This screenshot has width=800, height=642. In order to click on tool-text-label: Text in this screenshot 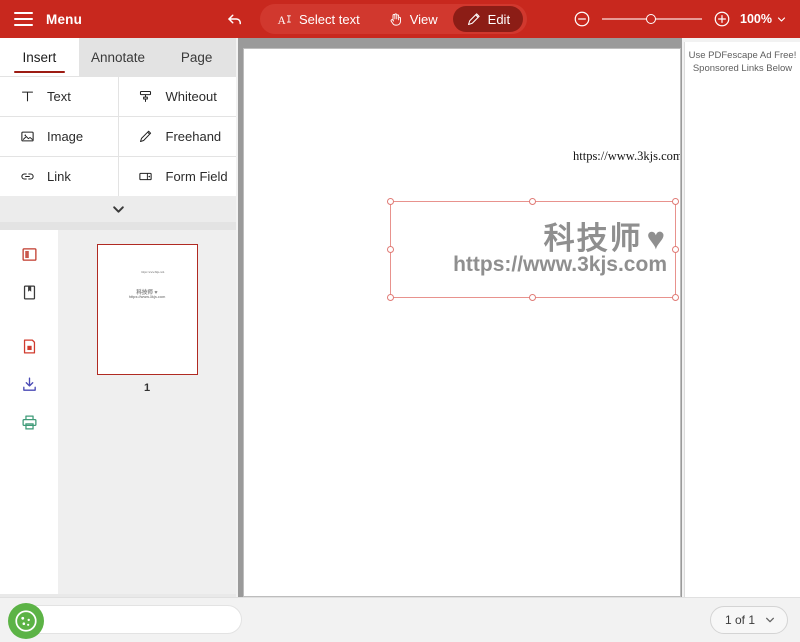, I will do `click(59, 96)`.